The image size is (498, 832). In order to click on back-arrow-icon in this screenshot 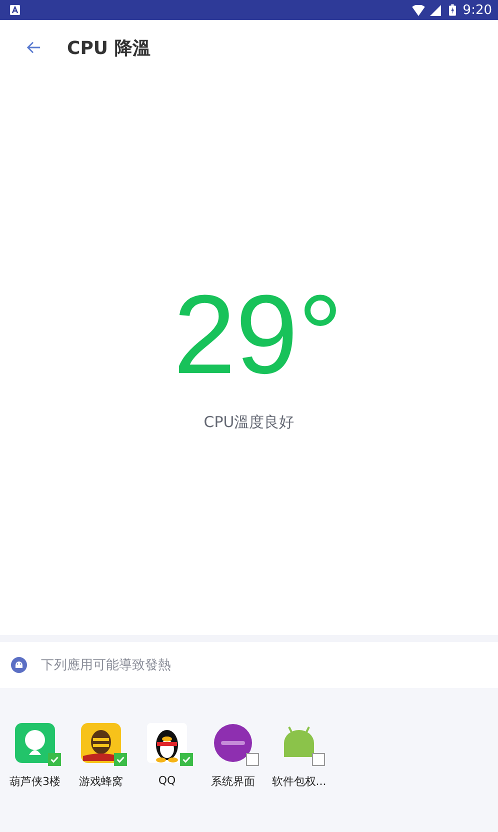, I will do `click(33, 47)`.